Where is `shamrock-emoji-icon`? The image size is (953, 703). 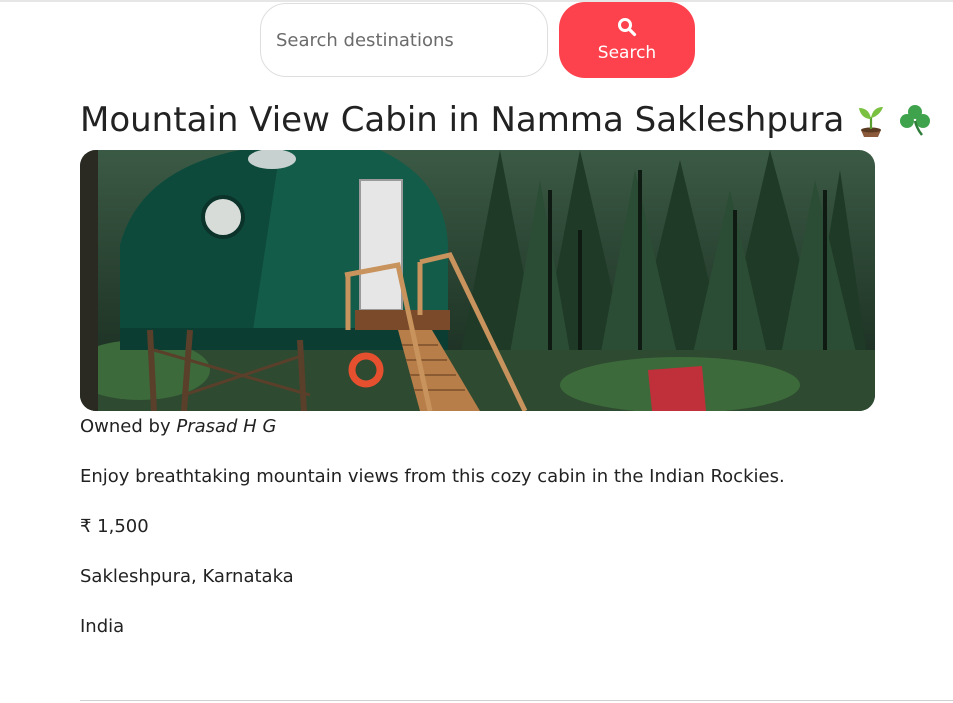 shamrock-emoji-icon is located at coordinates (915, 120).